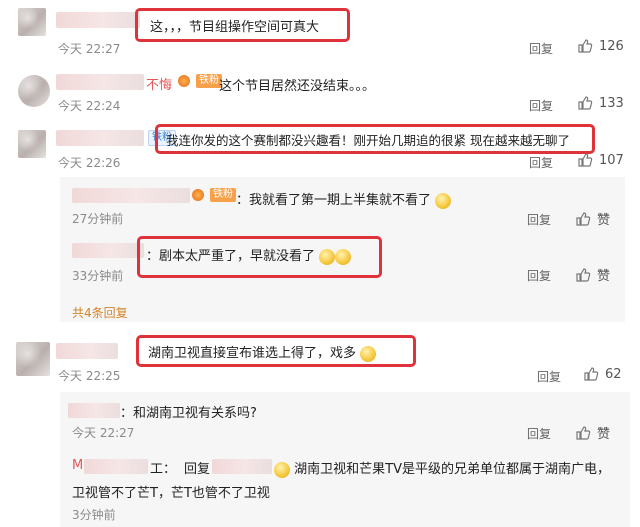 The height and width of the screenshot is (527, 640). I want to click on reply-time: 3分钟前, so click(94, 515).